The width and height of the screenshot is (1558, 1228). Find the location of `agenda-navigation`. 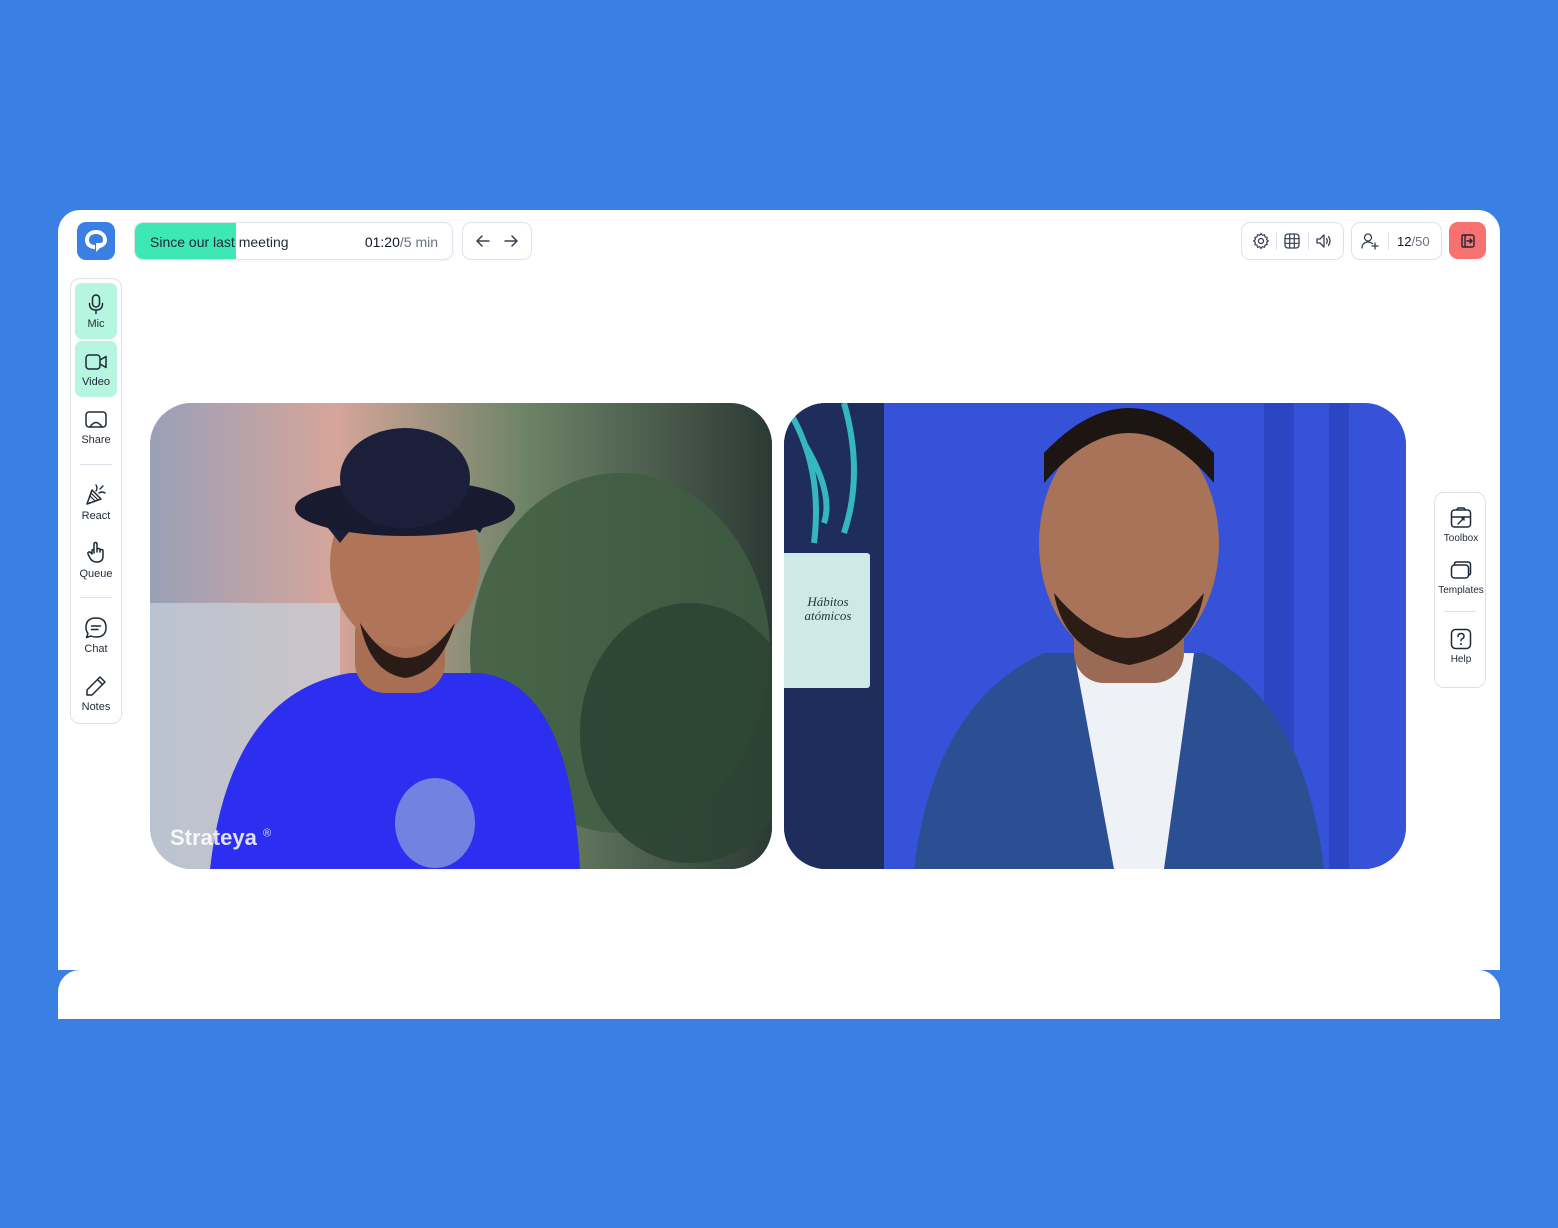

agenda-navigation is located at coordinates (497, 241).